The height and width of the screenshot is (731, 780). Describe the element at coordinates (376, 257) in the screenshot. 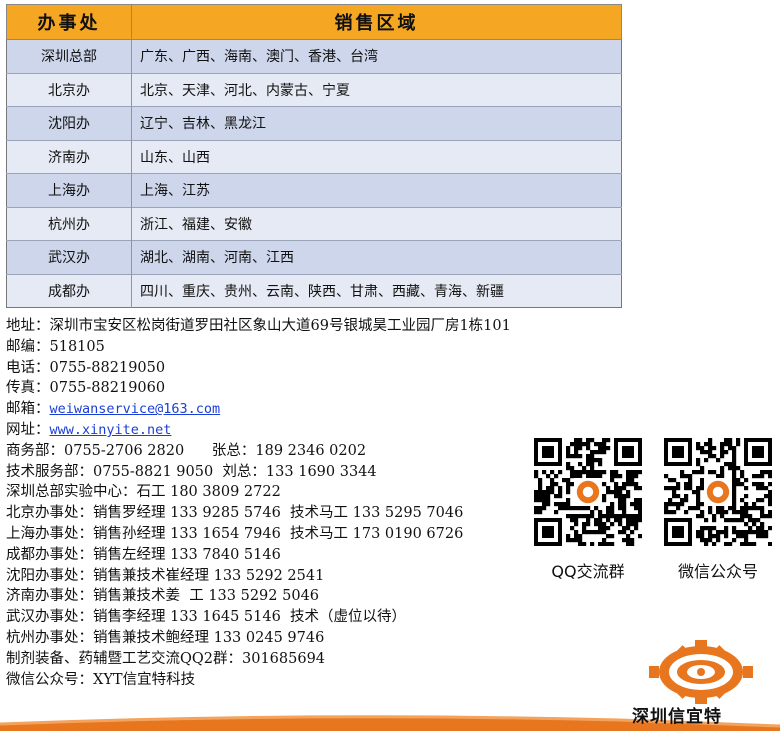

I see `region-cell: 湖北、湖南、河南、江西` at that location.